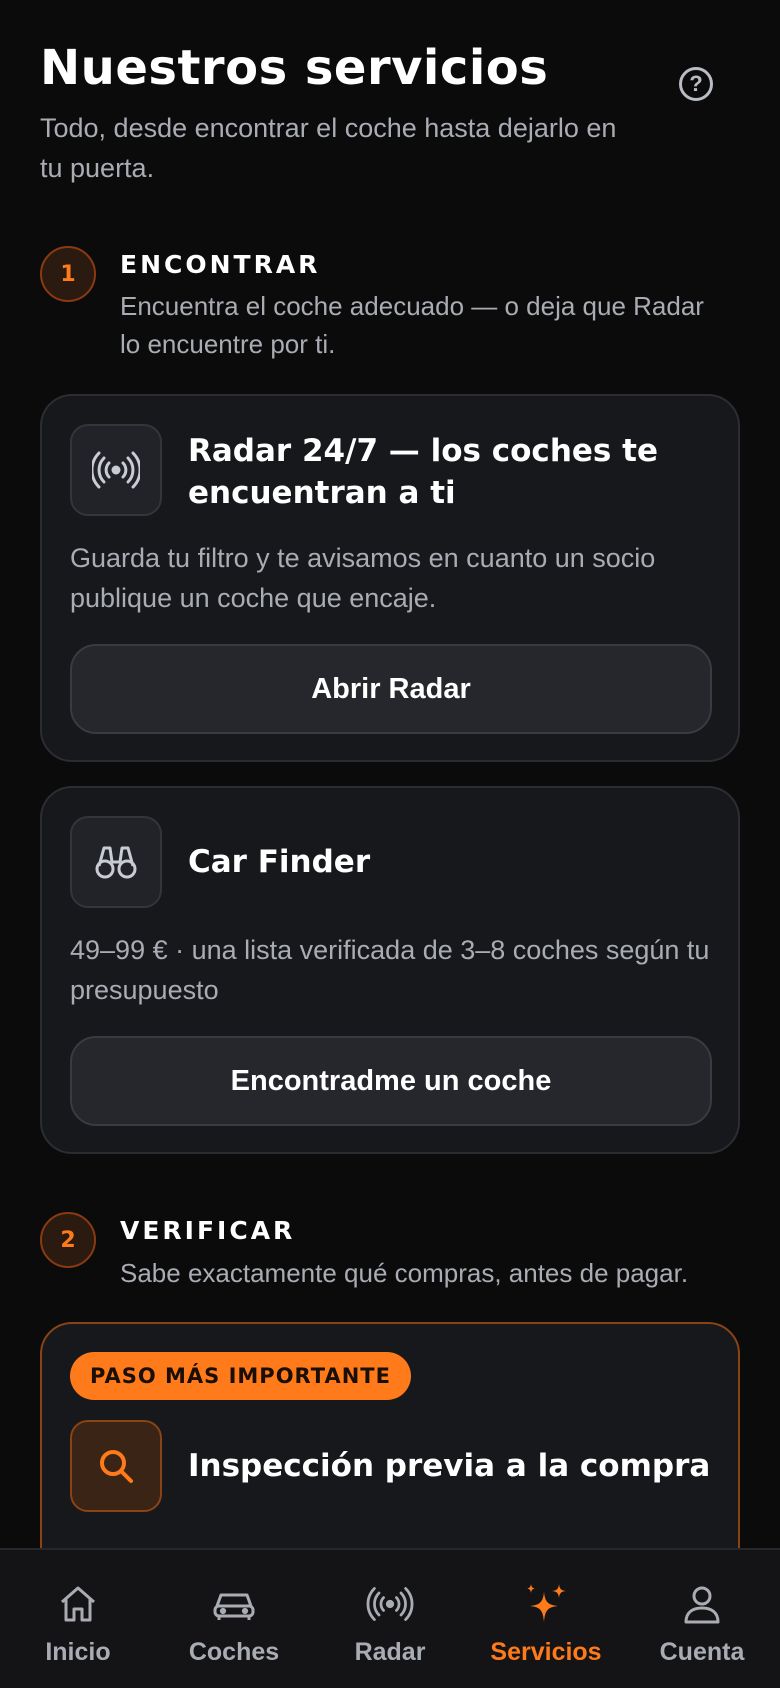  What do you see at coordinates (234, 1652) in the screenshot?
I see `nav-label: Coches` at bounding box center [234, 1652].